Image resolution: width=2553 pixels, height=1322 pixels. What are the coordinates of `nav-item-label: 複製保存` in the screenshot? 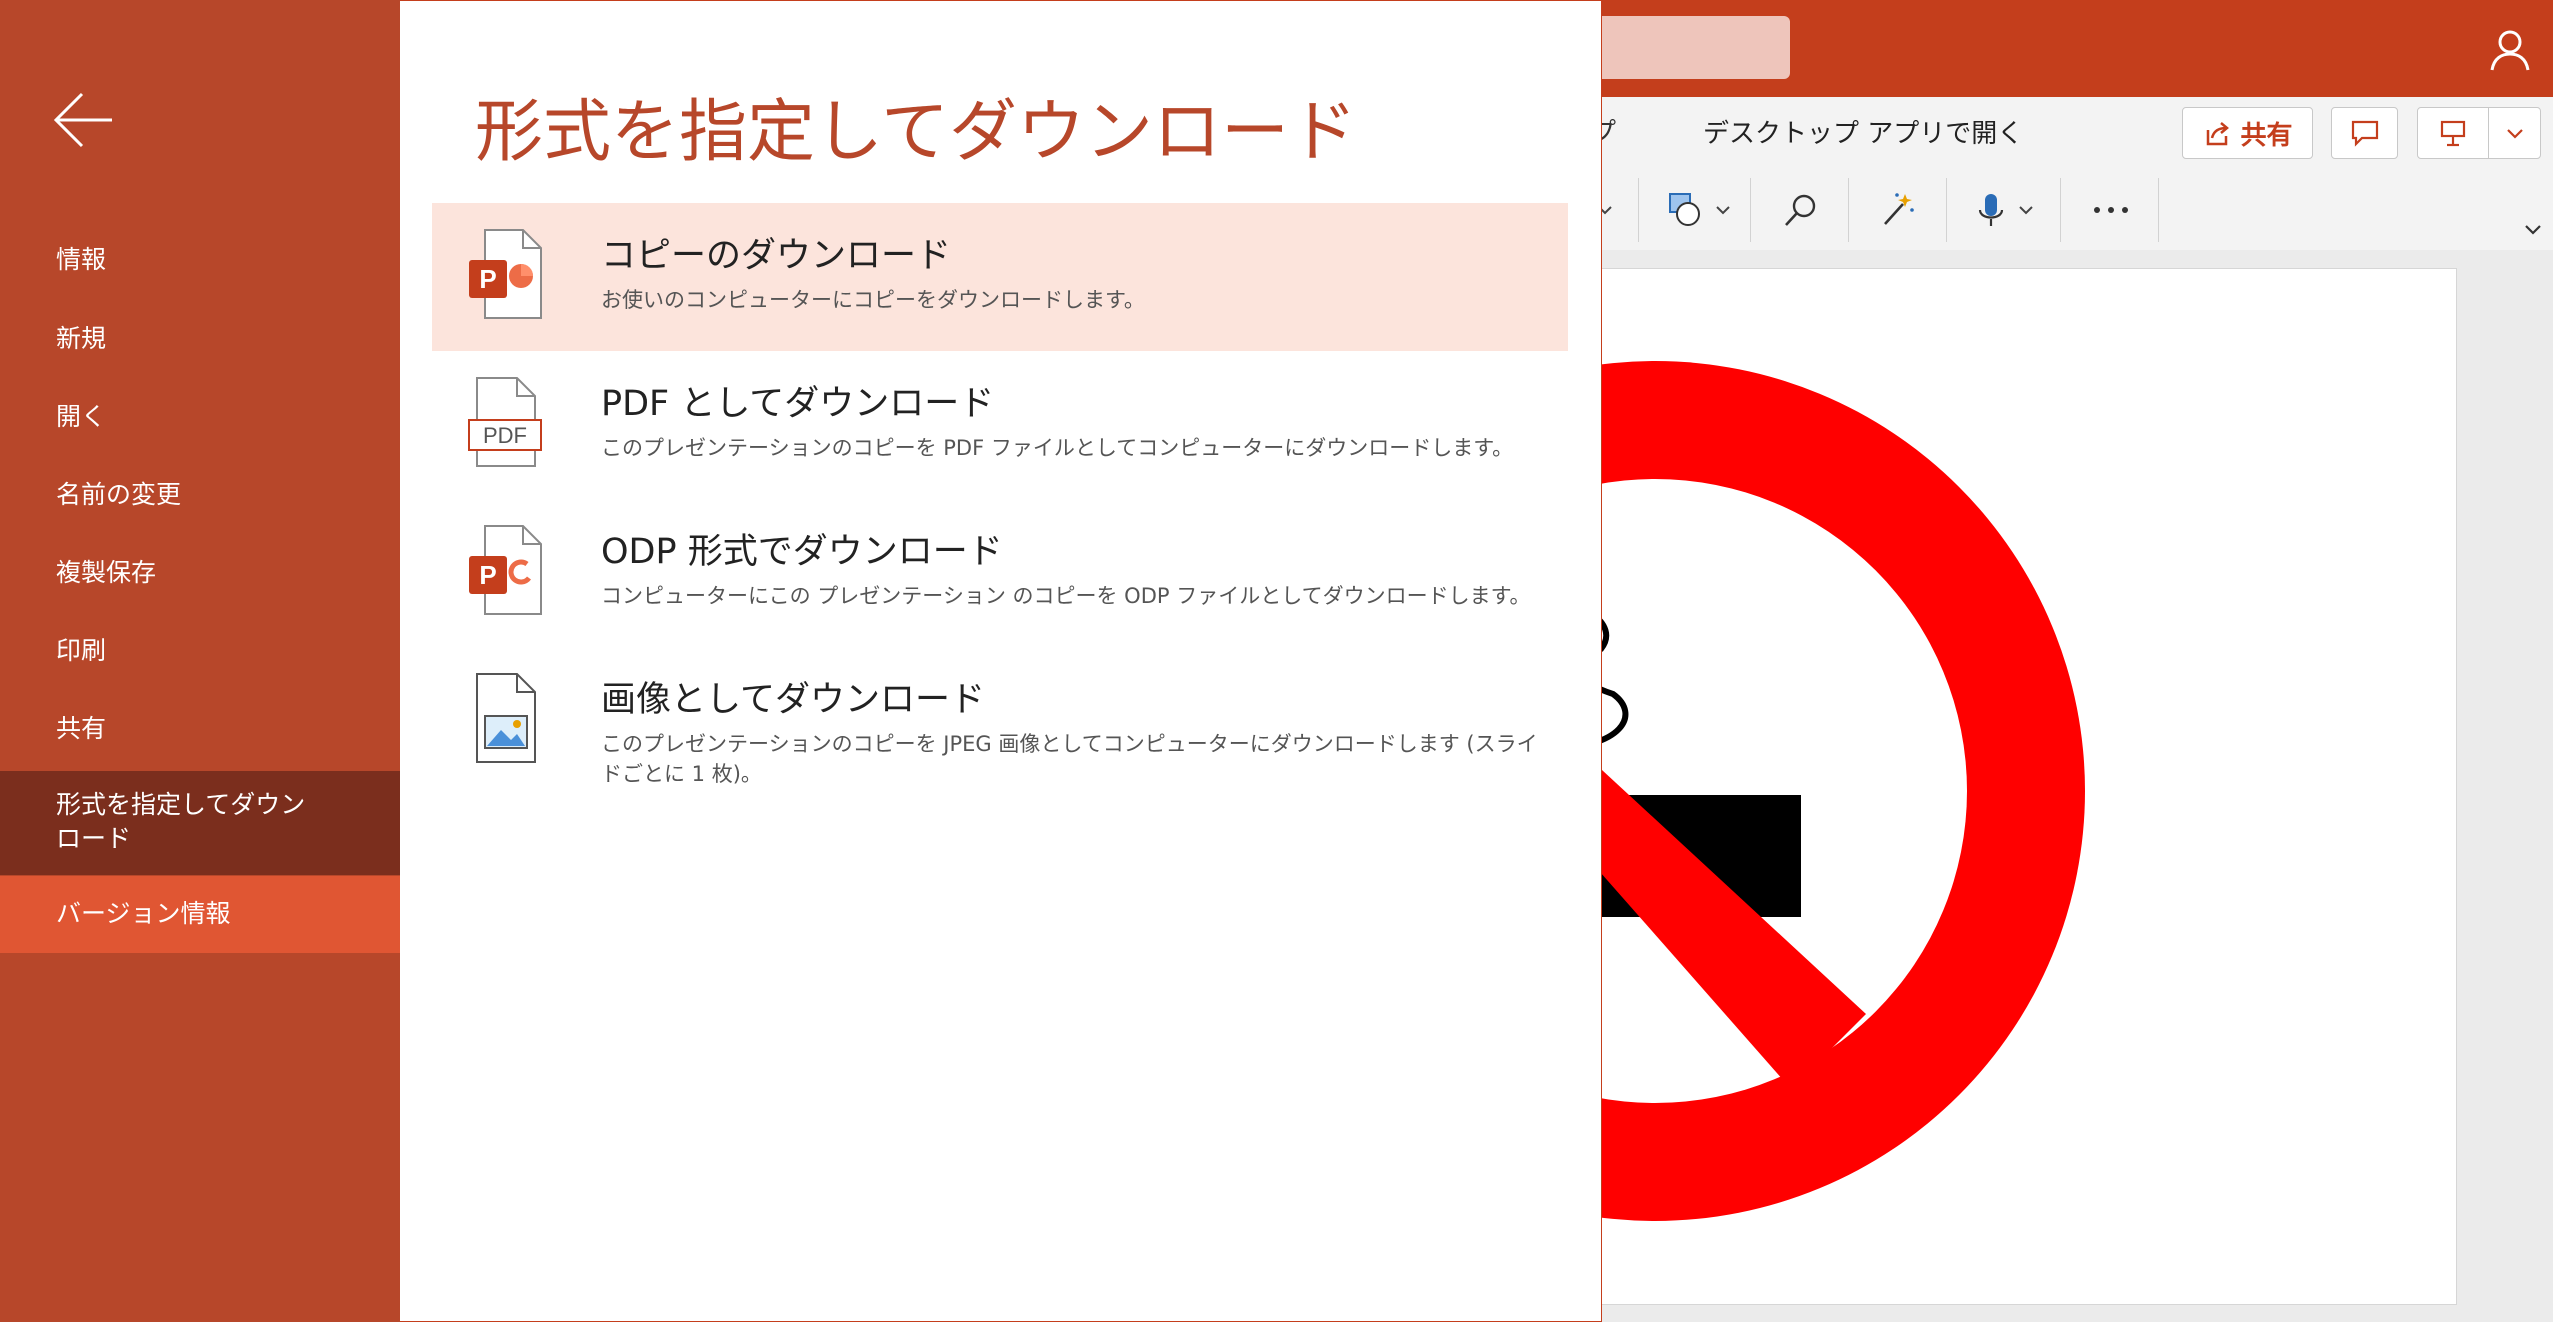 It's located at (106, 572).